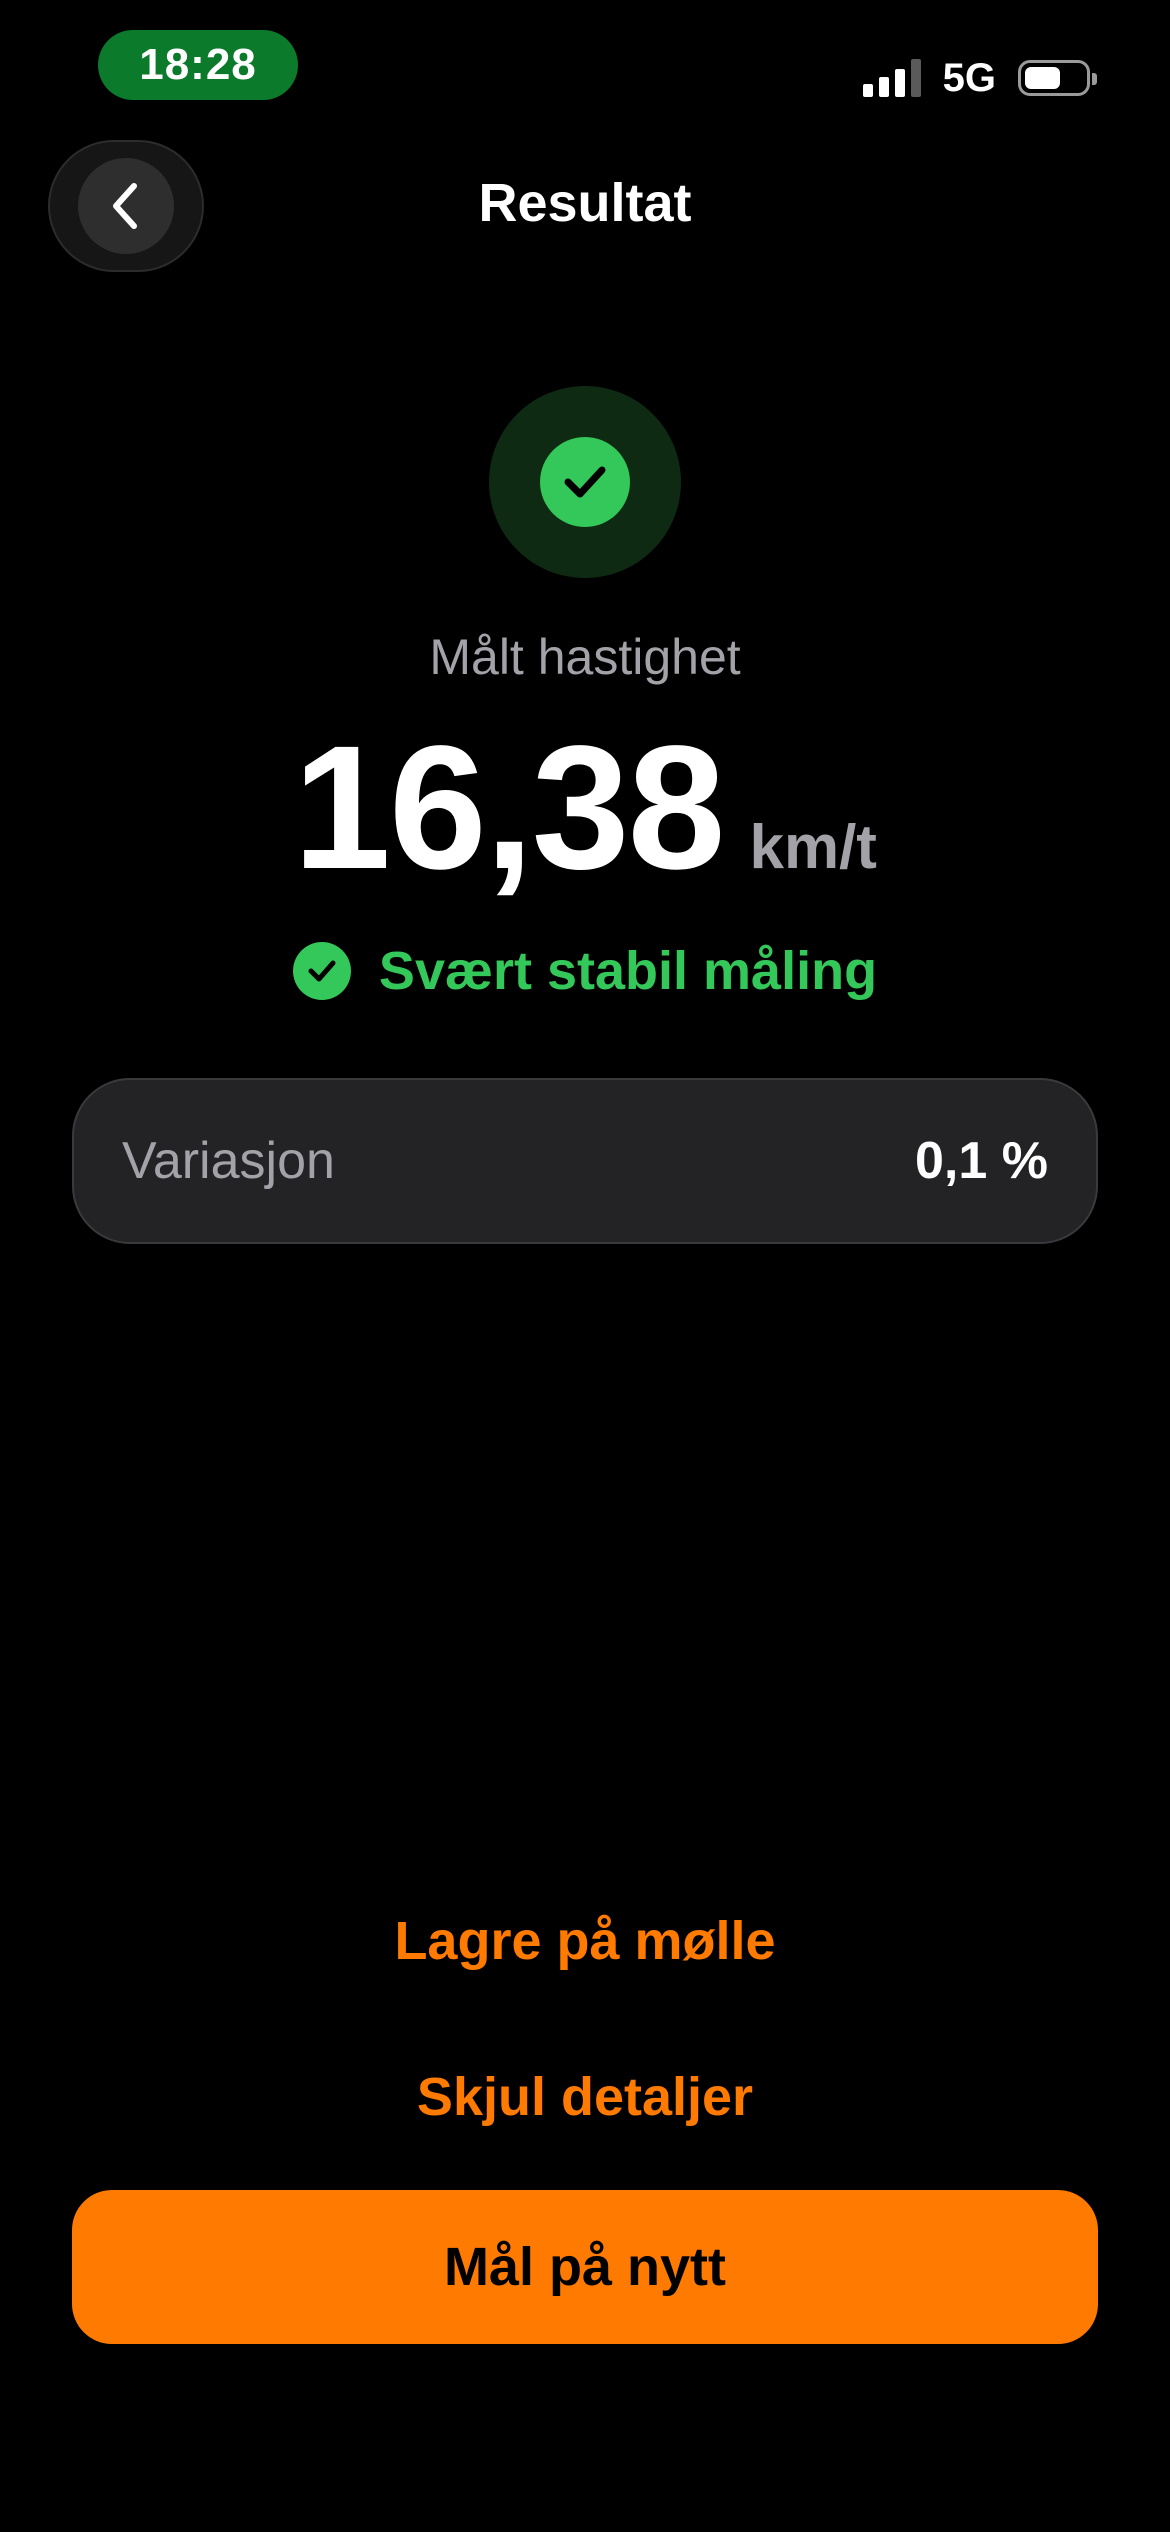 The width and height of the screenshot is (1170, 2532). Describe the element at coordinates (585, 2267) in the screenshot. I see `remeasure-button: Mål på nytt` at that location.